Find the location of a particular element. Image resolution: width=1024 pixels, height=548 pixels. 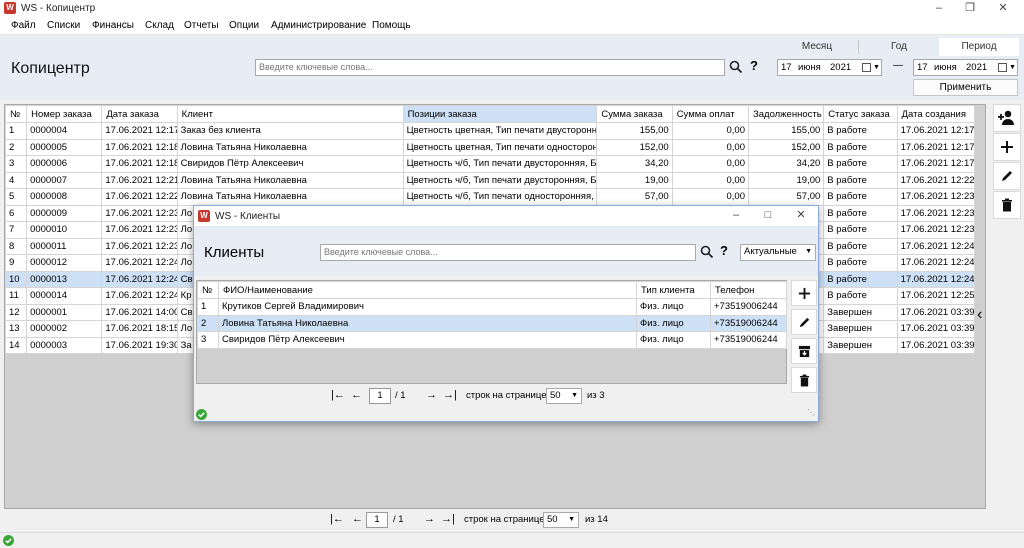

tab-divider is located at coordinates (858, 47).